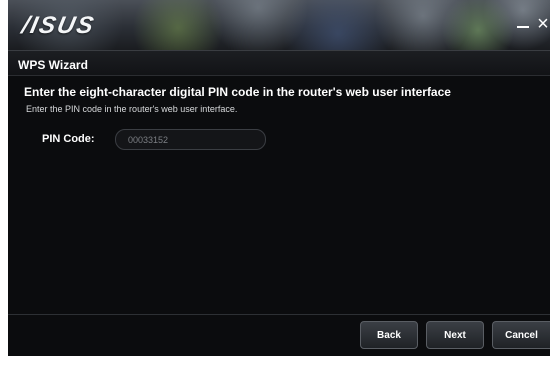 This screenshot has width=550, height=365. What do you see at coordinates (523, 24) in the screenshot?
I see `minimize-button` at bounding box center [523, 24].